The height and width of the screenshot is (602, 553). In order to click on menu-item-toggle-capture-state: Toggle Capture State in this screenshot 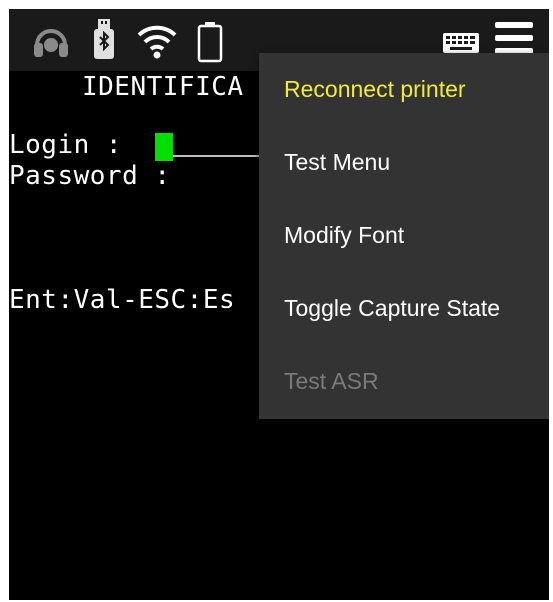, I will do `click(404, 308)`.